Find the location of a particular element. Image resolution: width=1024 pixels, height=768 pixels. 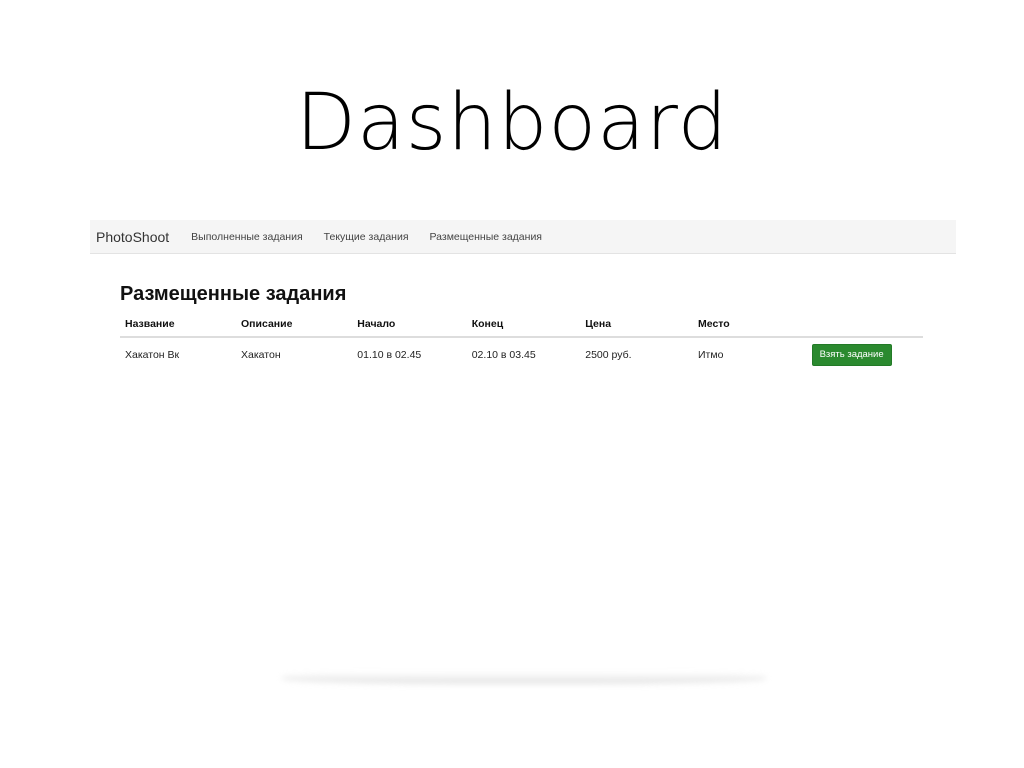

cell-name: Хакатон Вк is located at coordinates (152, 355).